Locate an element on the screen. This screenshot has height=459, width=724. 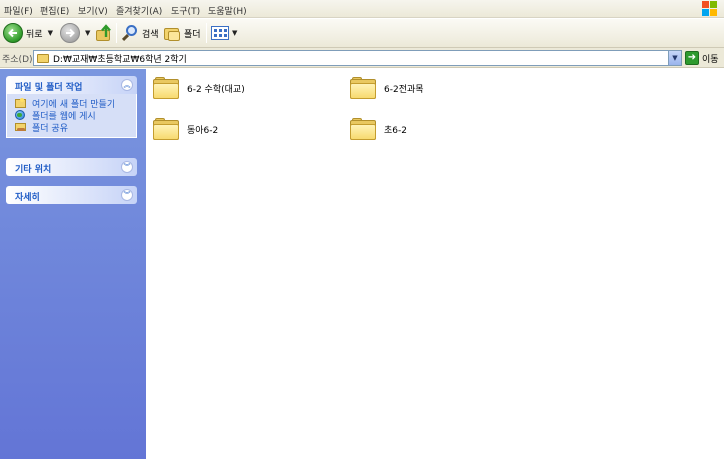
address-bar: 주소(D) D:₩교재₩초등학교₩6학년 2학기 ▼ ➜ 이동 is located at coordinates (362, 58).